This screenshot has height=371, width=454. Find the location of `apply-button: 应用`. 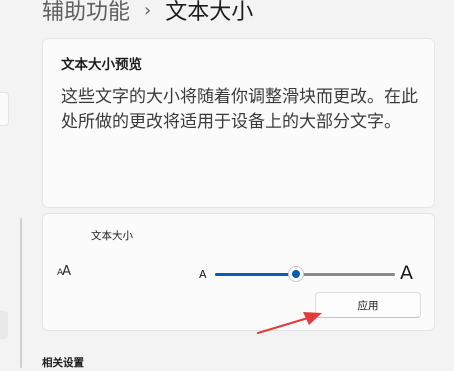

apply-button: 应用 is located at coordinates (368, 305).